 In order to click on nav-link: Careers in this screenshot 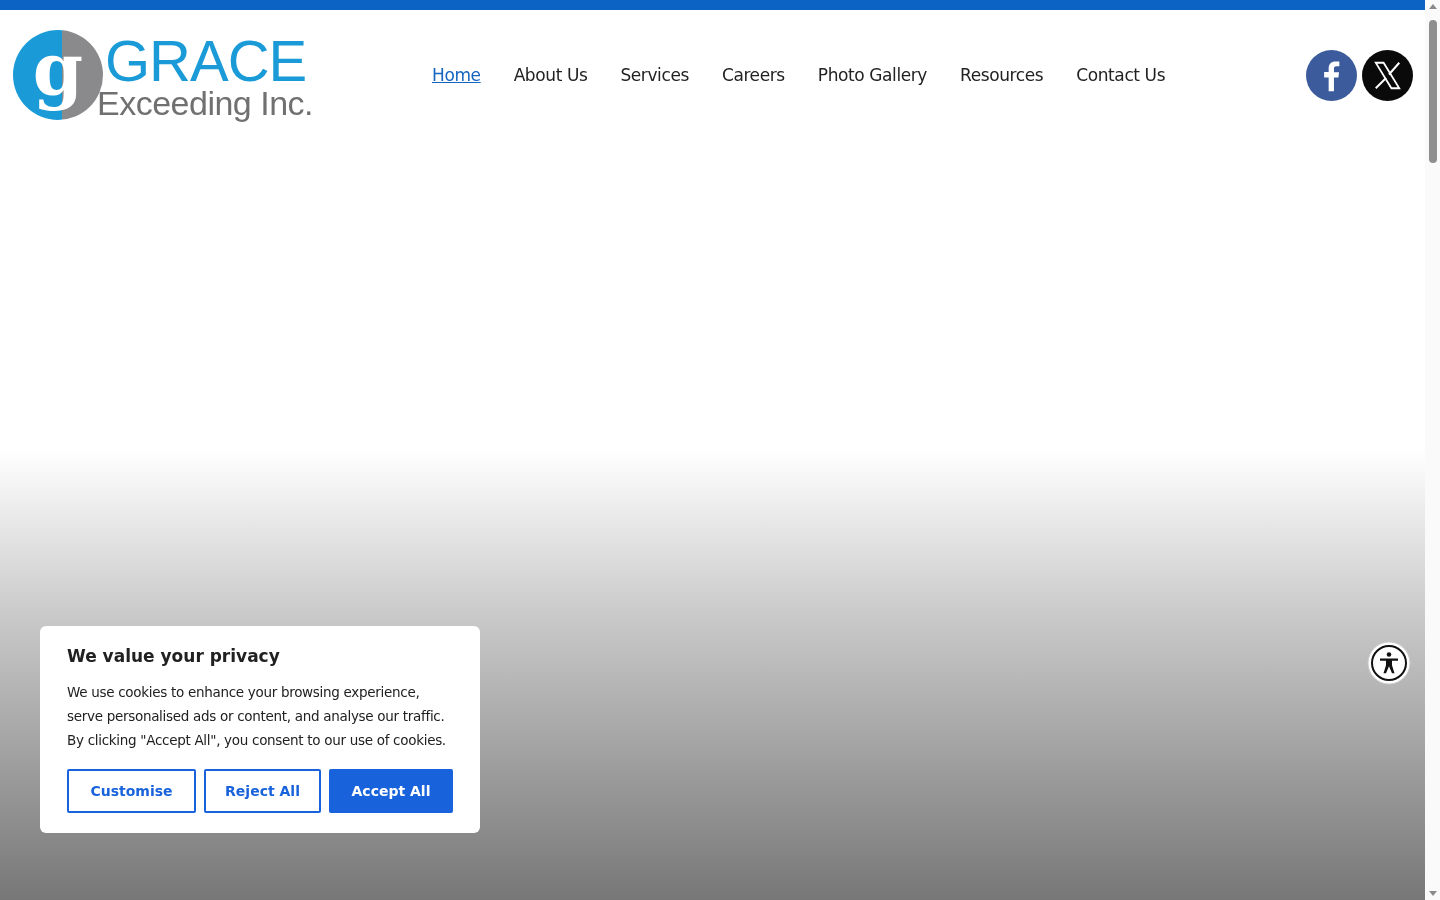, I will do `click(753, 75)`.